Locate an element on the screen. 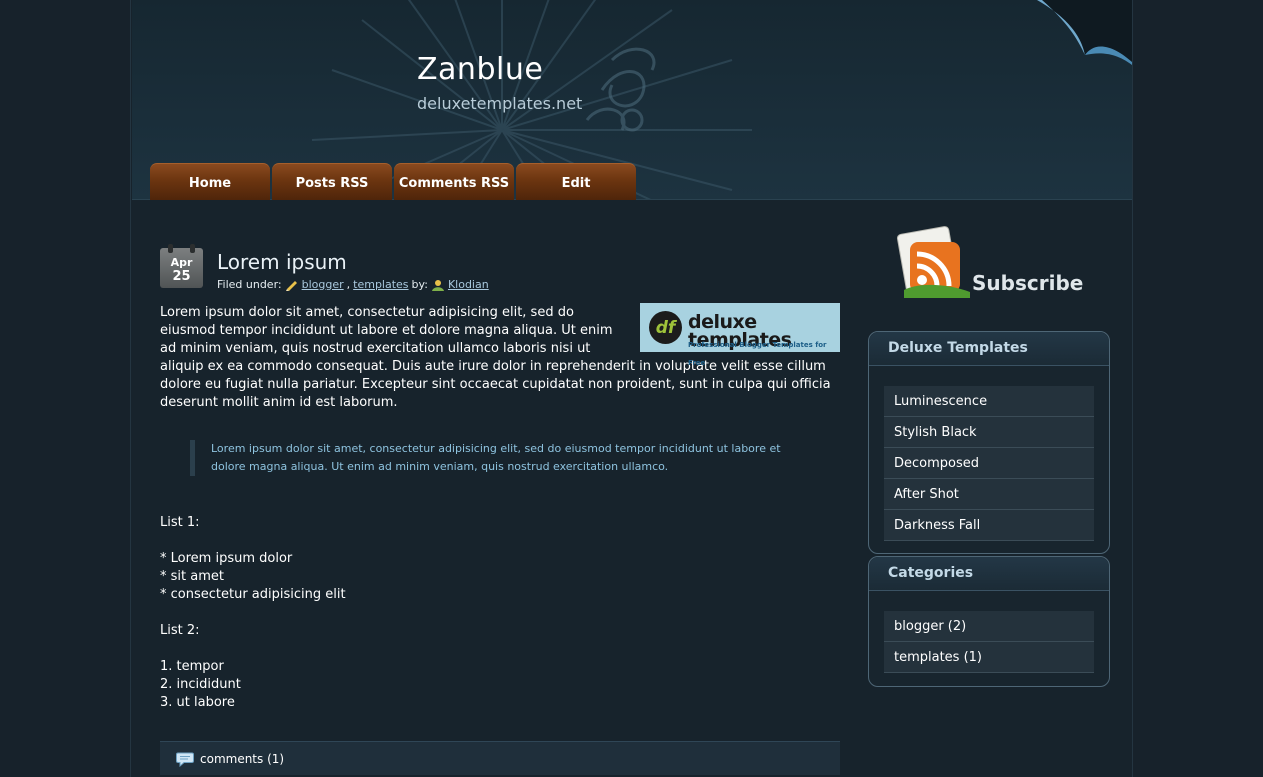 This screenshot has width=1263, height=777. list-item: 1. tempor is located at coordinates (192, 666).